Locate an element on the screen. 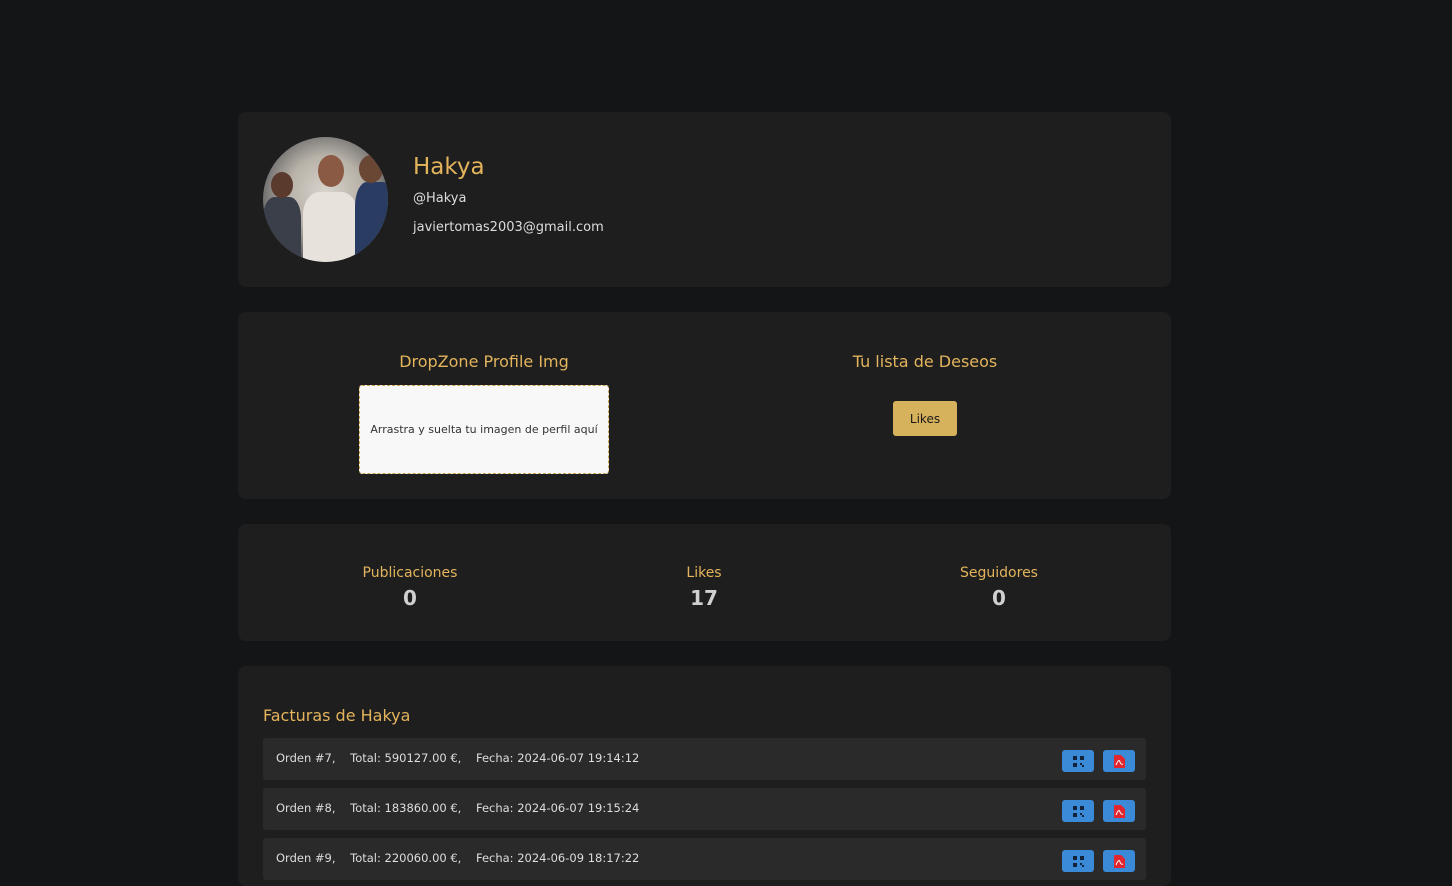 The width and height of the screenshot is (1452, 886). wishlist-title: Tu lista de Deseos is located at coordinates (925, 361).